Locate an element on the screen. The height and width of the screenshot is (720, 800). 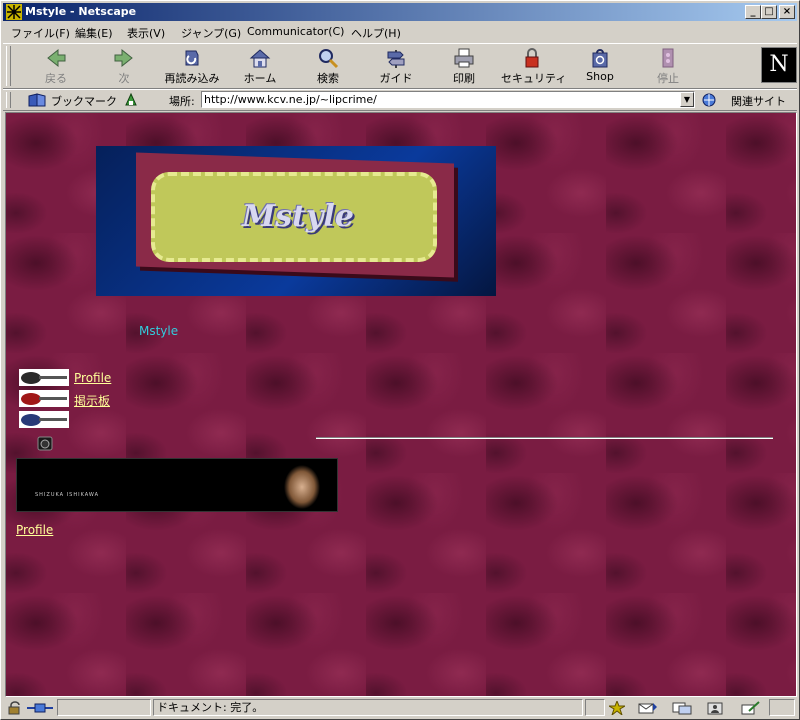
site-title: Mstyle is located at coordinates (159, 331).